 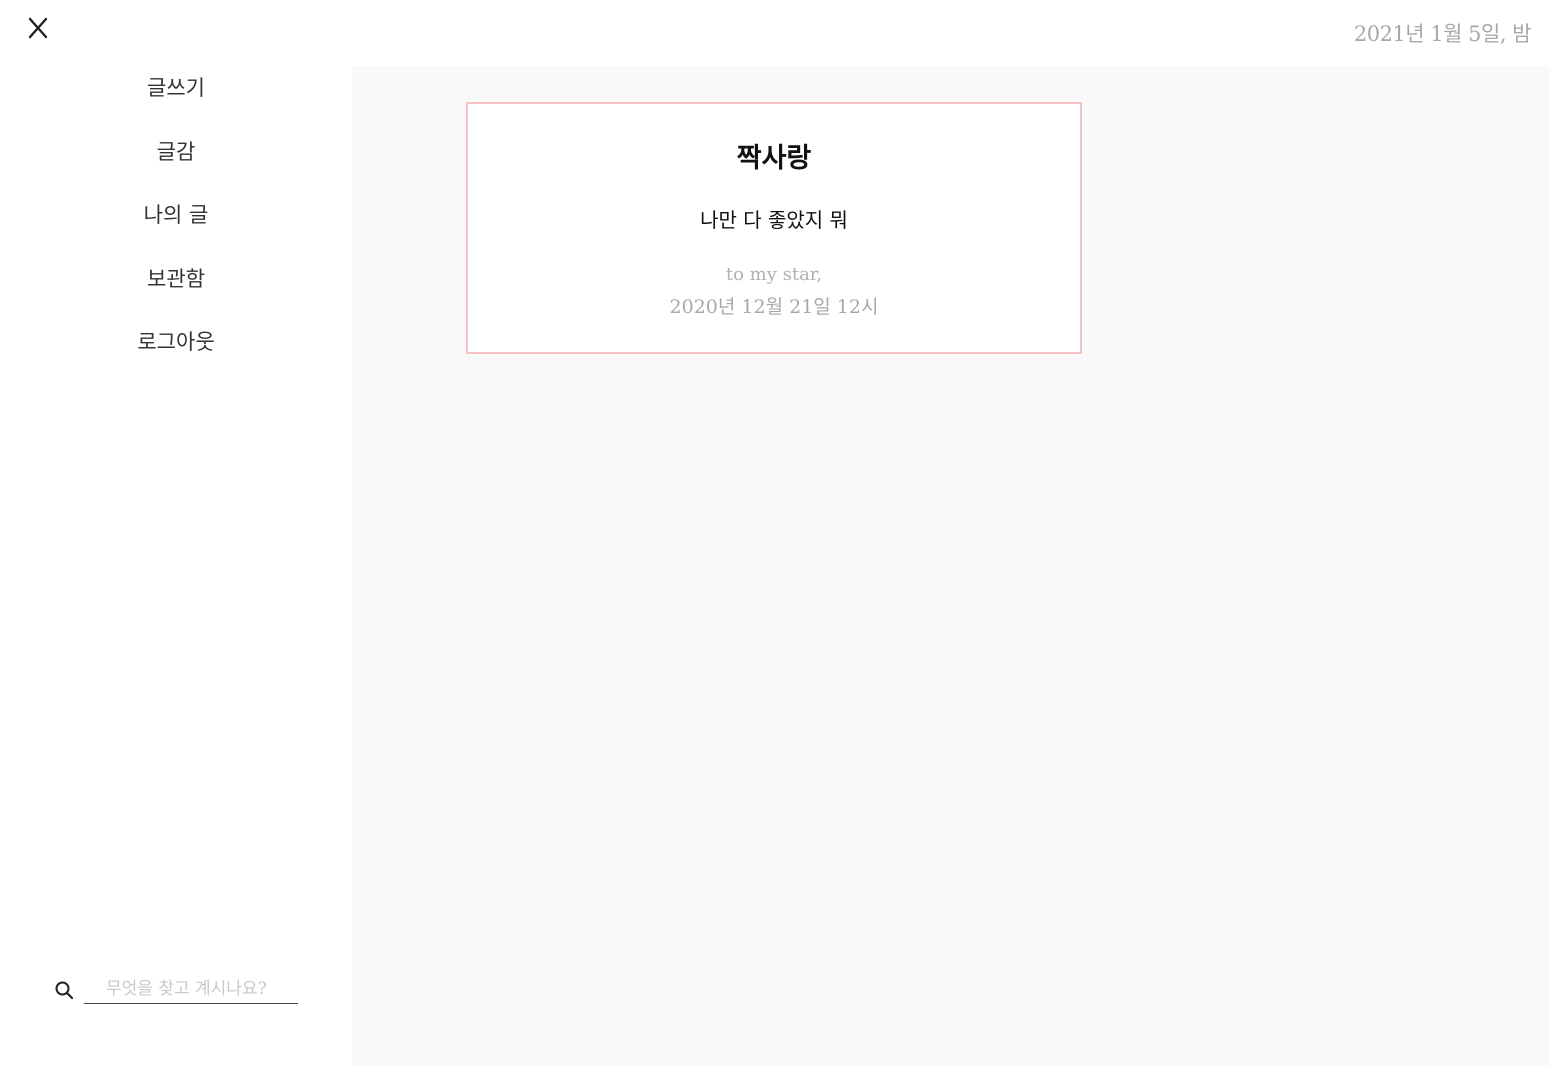 What do you see at coordinates (774, 220) in the screenshot?
I see `post-excerpt: 나만 다 좋았지 뭐` at bounding box center [774, 220].